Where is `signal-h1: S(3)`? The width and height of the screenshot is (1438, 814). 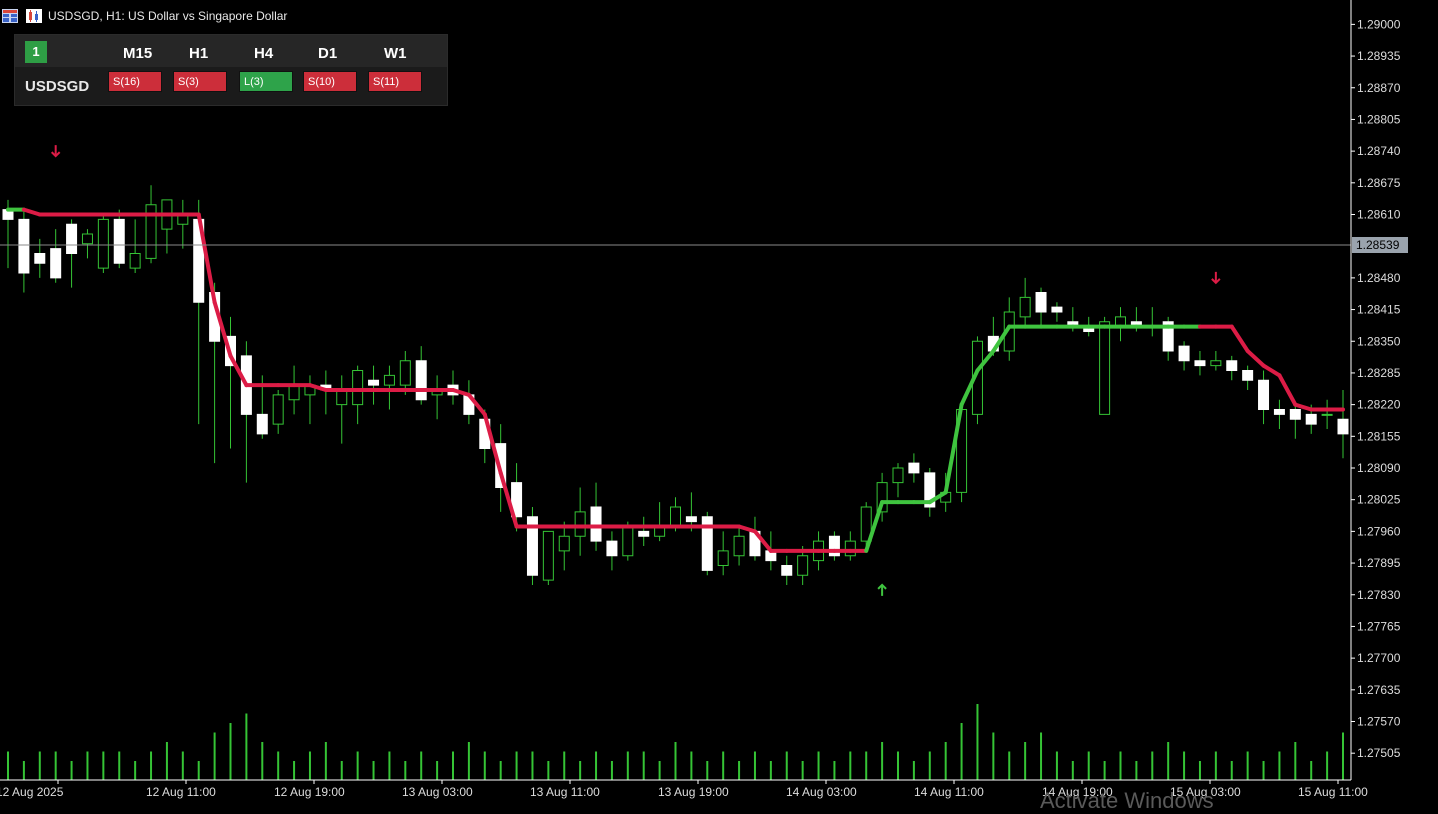
signal-h1: S(3) is located at coordinates (200, 81).